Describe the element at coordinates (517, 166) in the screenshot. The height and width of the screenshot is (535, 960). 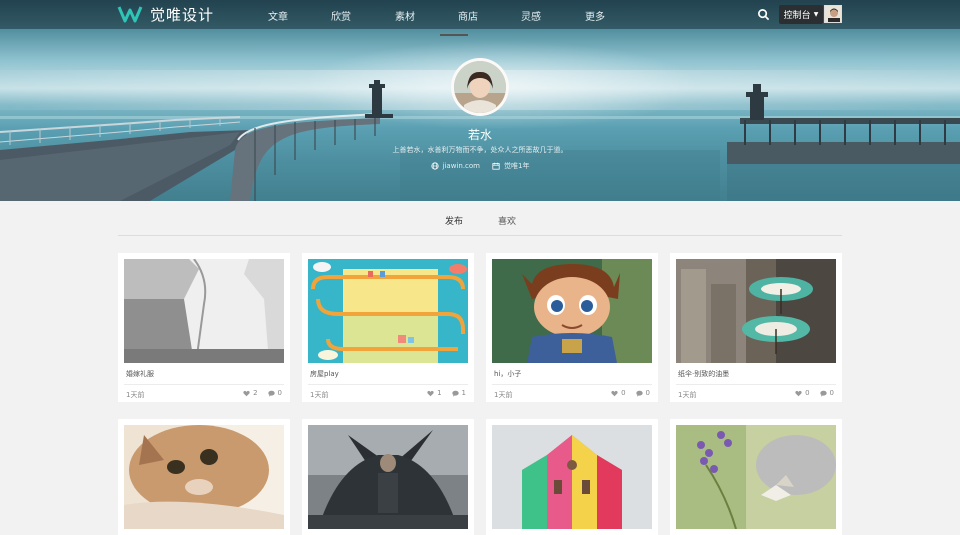
I see `joined-text: 觉唯1年` at that location.